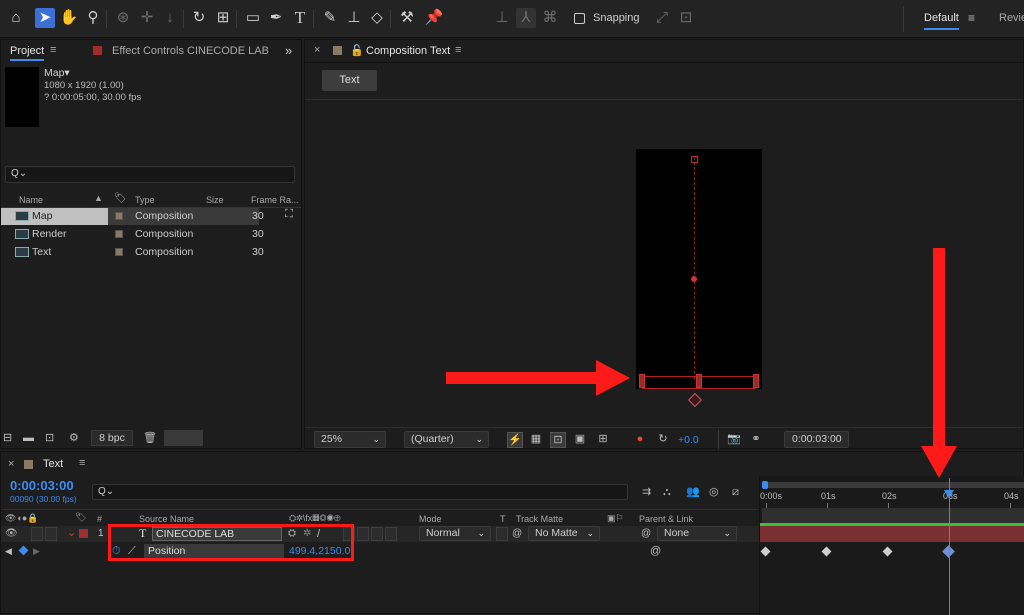 The width and height of the screenshot is (1024, 615). Describe the element at coordinates (51, 534) in the screenshot. I see `solo-toggle` at that location.